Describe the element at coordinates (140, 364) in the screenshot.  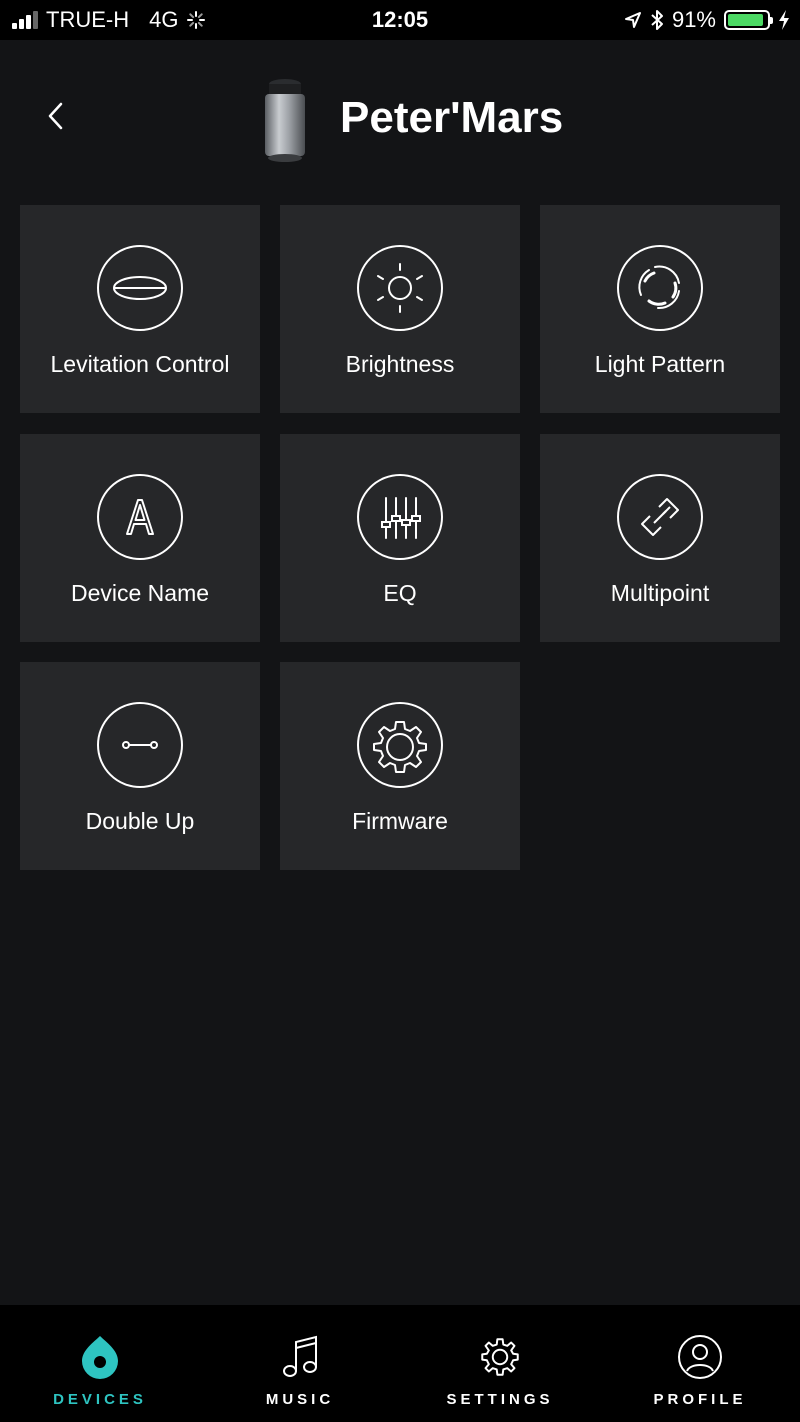
I see `tile-label: Levitation Control` at that location.